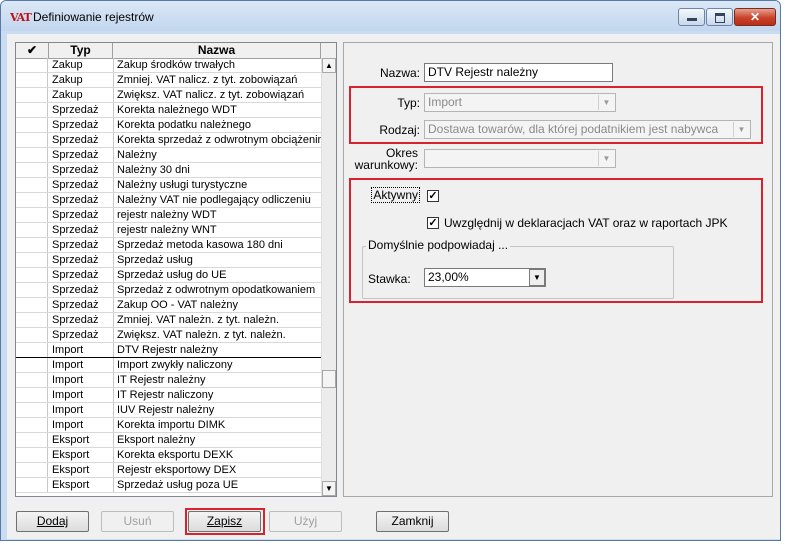  Describe the element at coordinates (225, 521) in the screenshot. I see `highlight-zapisz` at that location.